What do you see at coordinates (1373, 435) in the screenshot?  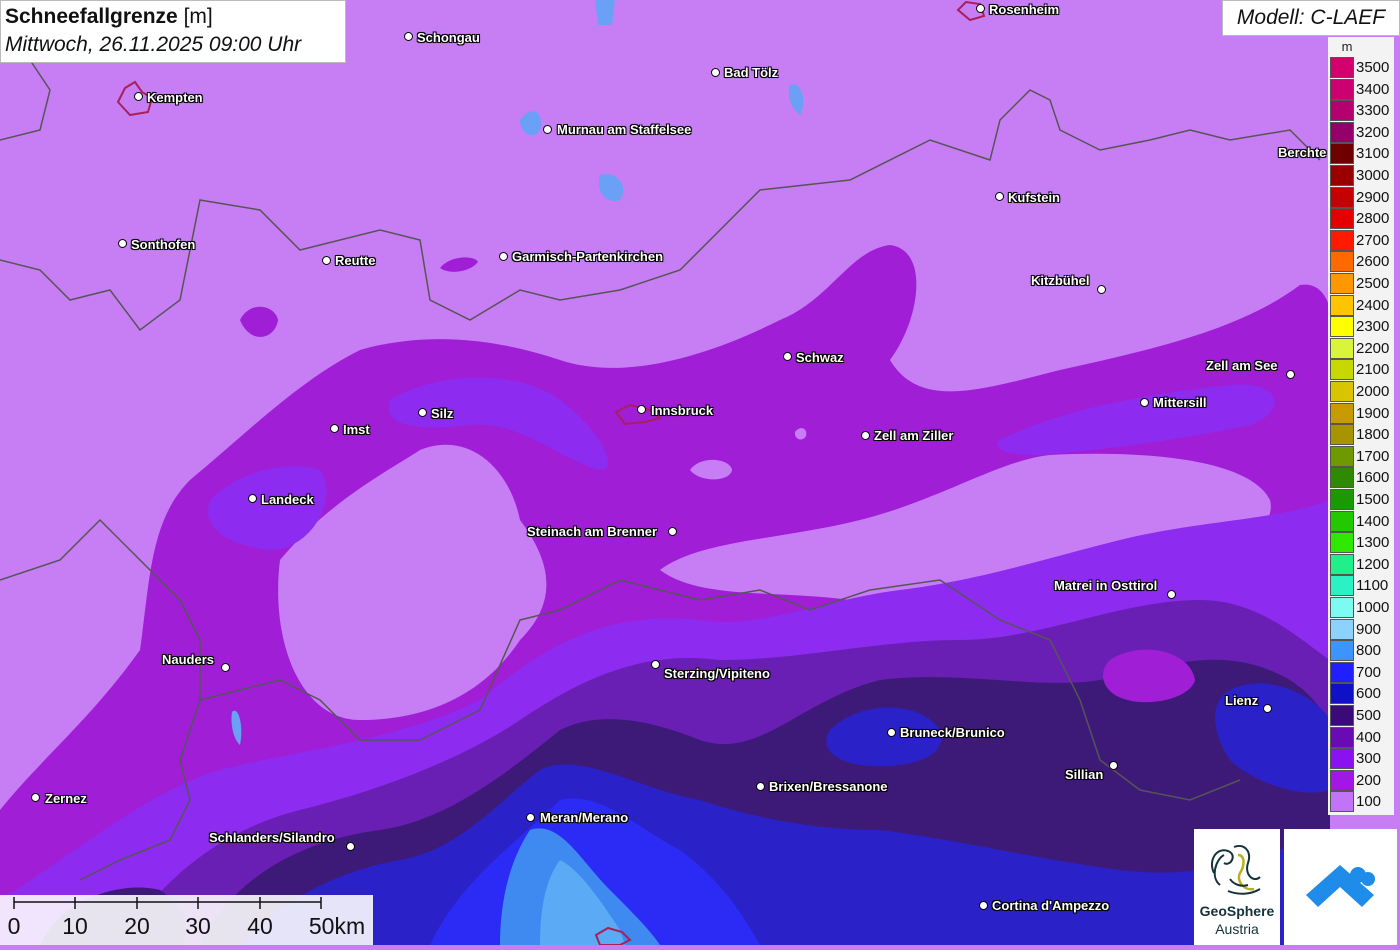 I see `legend-label: 1800` at bounding box center [1373, 435].